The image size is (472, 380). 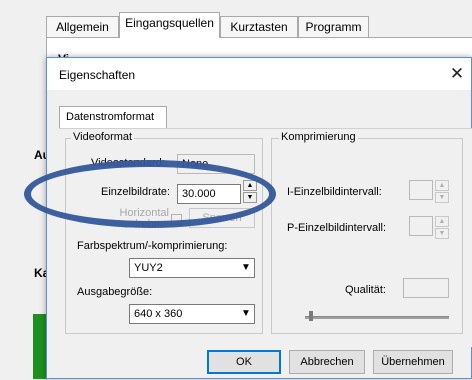 What do you see at coordinates (103, 137) in the screenshot?
I see `videoformat-group-label: Videoformat` at bounding box center [103, 137].